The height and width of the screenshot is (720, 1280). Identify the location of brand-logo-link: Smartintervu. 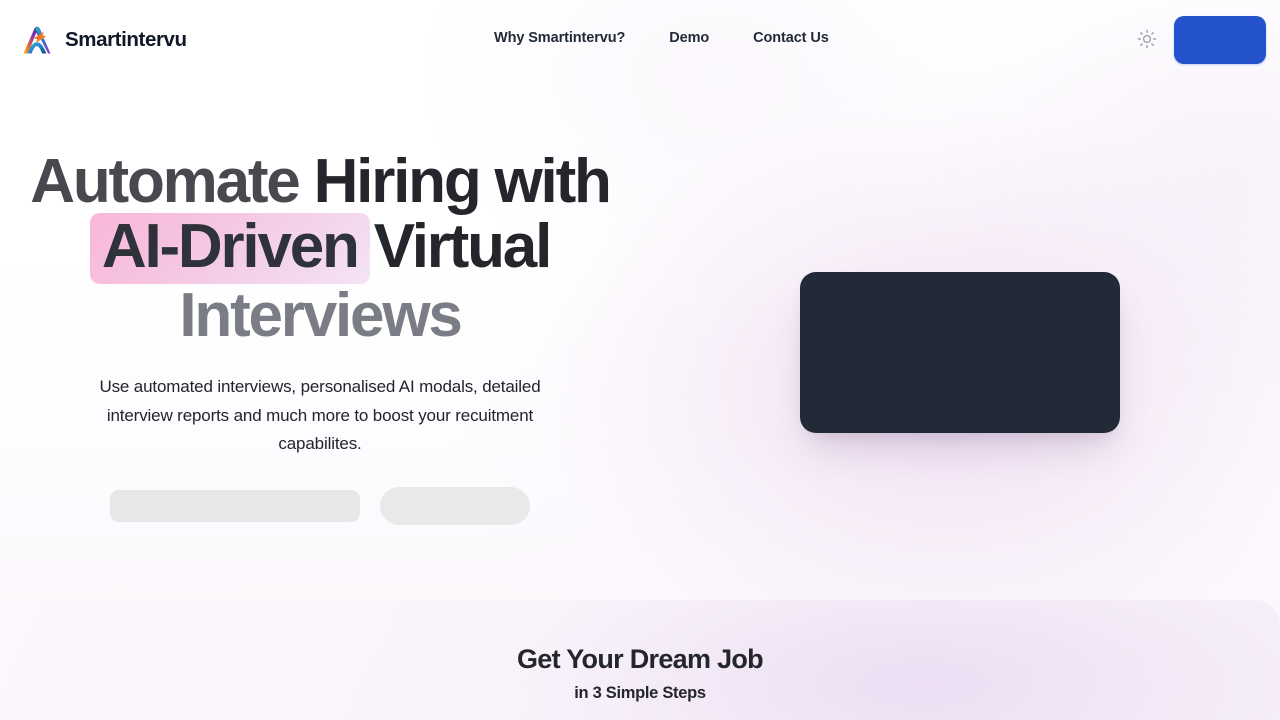
(102, 40).